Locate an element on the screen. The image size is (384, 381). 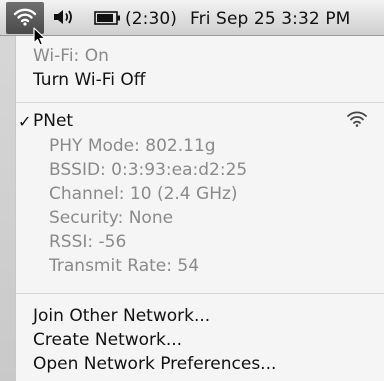
turn-wifi-off-item: Turn Wi-Fi Off is located at coordinates (89, 80).